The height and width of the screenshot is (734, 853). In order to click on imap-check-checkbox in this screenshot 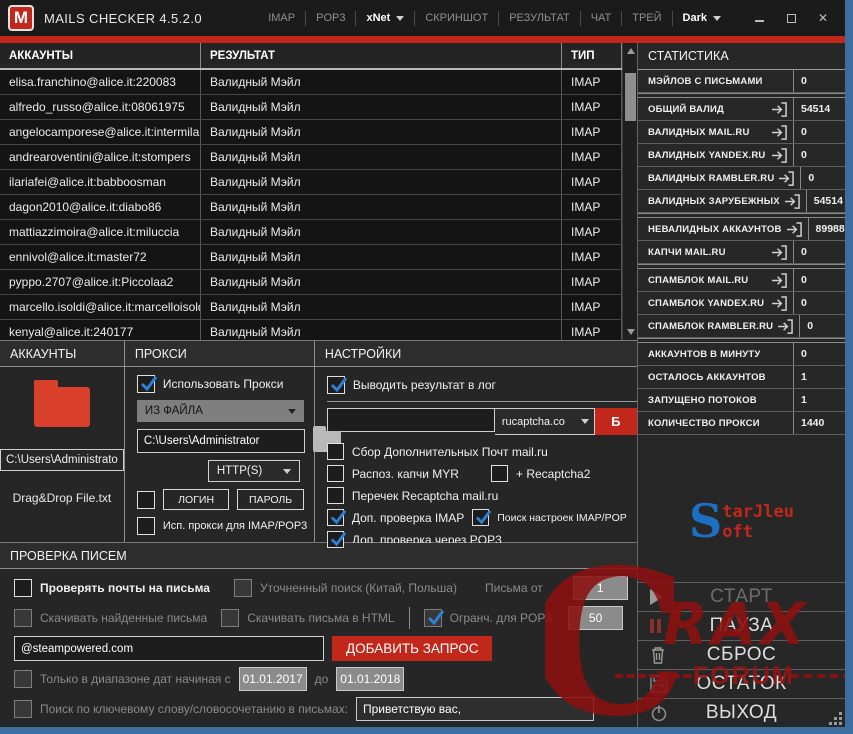, I will do `click(335, 517)`.